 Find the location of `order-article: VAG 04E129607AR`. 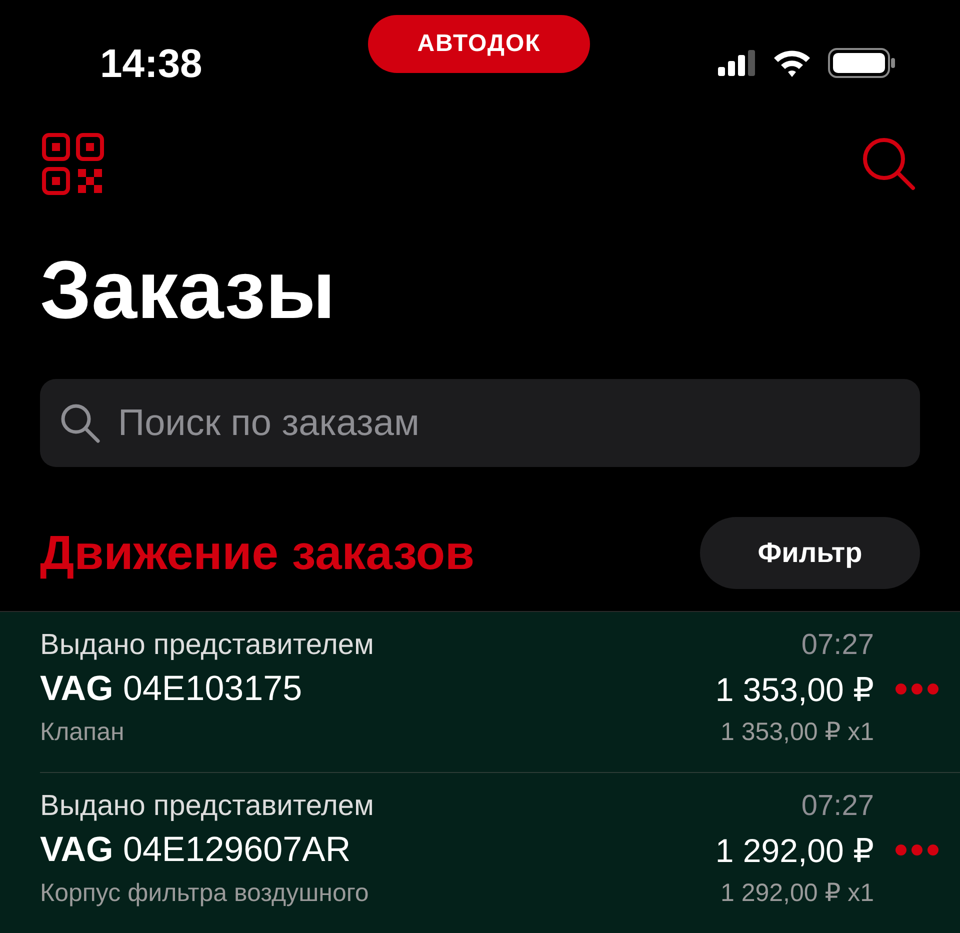

order-article: VAG 04E129607AR is located at coordinates (196, 850).